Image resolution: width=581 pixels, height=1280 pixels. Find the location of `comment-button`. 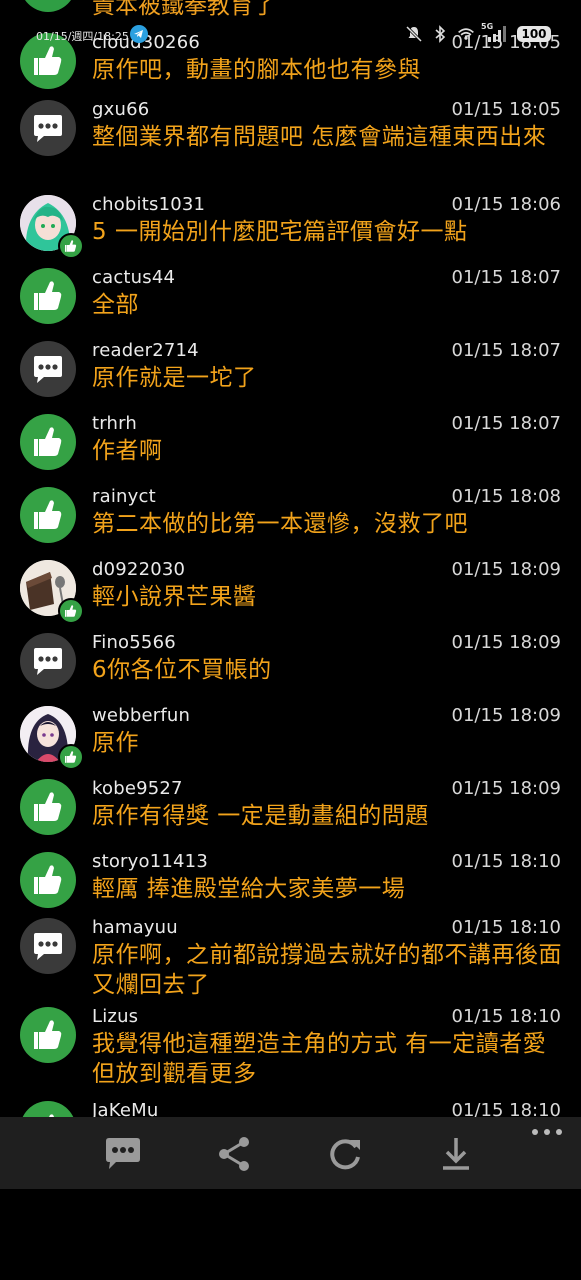

comment-button is located at coordinates (123, 1154).